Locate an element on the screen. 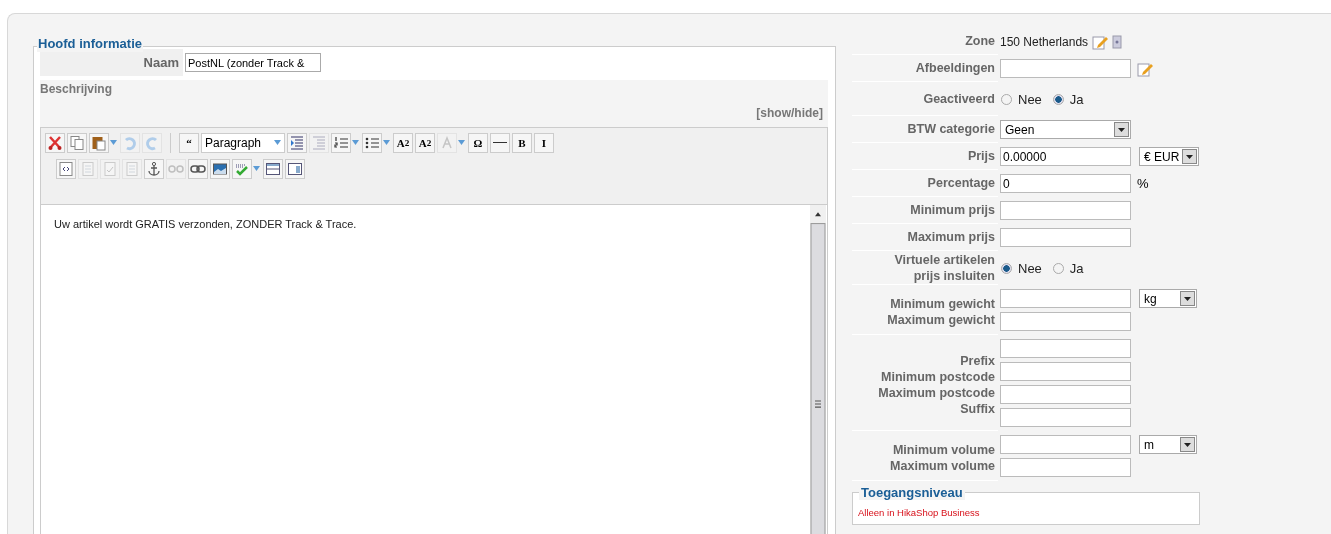 This screenshot has width=1331, height=534. editor-text: Uw artikel wordt GRATIS verzonden, ZONDER Track & Trace. is located at coordinates (205, 224).